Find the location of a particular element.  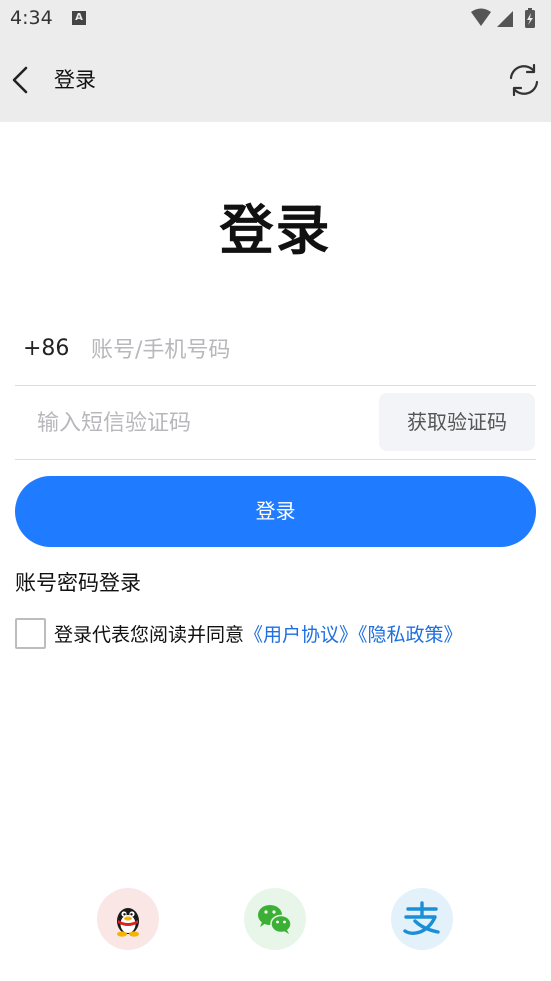

status-icons is located at coordinates (503, 18).